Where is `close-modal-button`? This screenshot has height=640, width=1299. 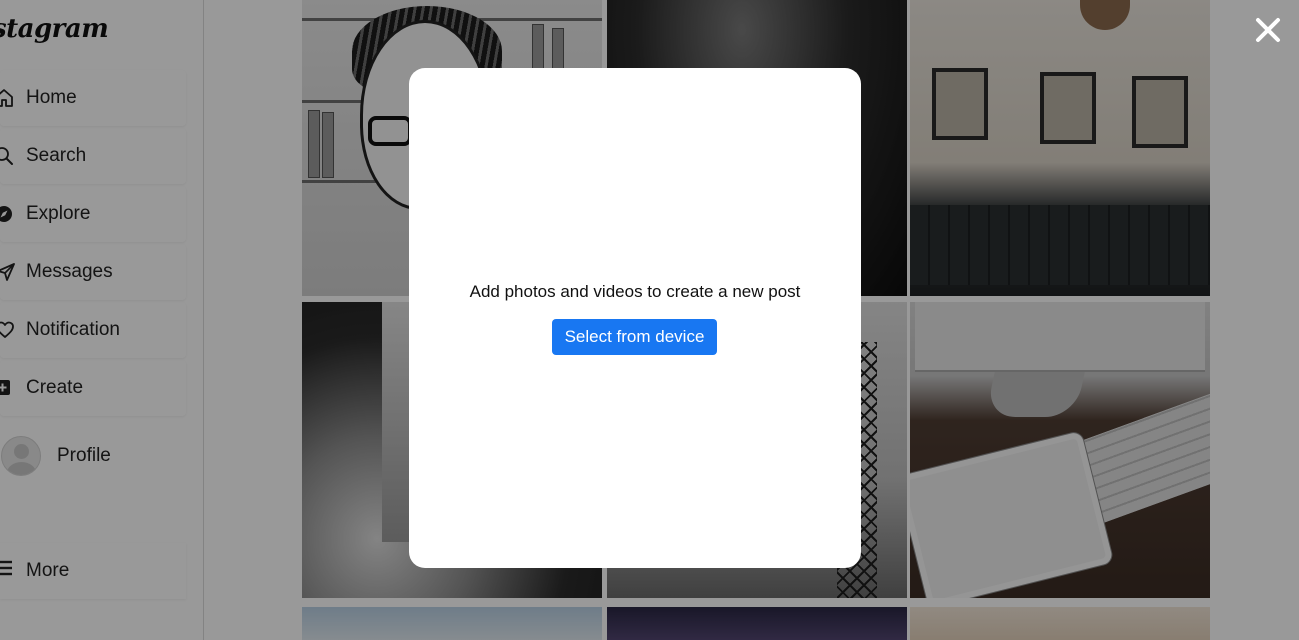
close-modal-button is located at coordinates (1268, 30).